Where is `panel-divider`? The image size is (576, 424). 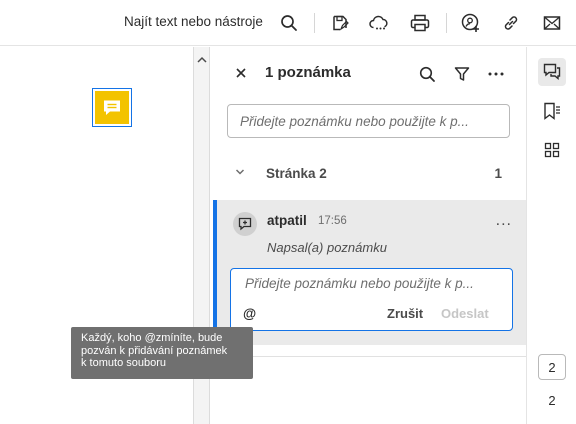 panel-divider is located at coordinates (368, 356).